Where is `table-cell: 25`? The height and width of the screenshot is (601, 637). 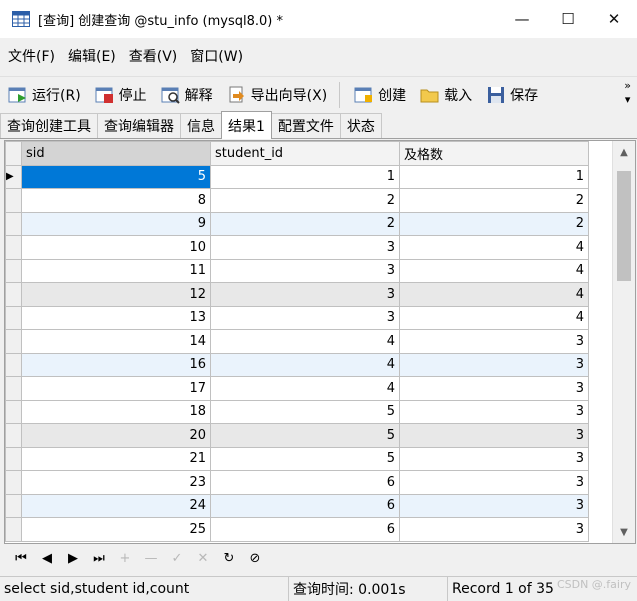 table-cell: 25 is located at coordinates (116, 529).